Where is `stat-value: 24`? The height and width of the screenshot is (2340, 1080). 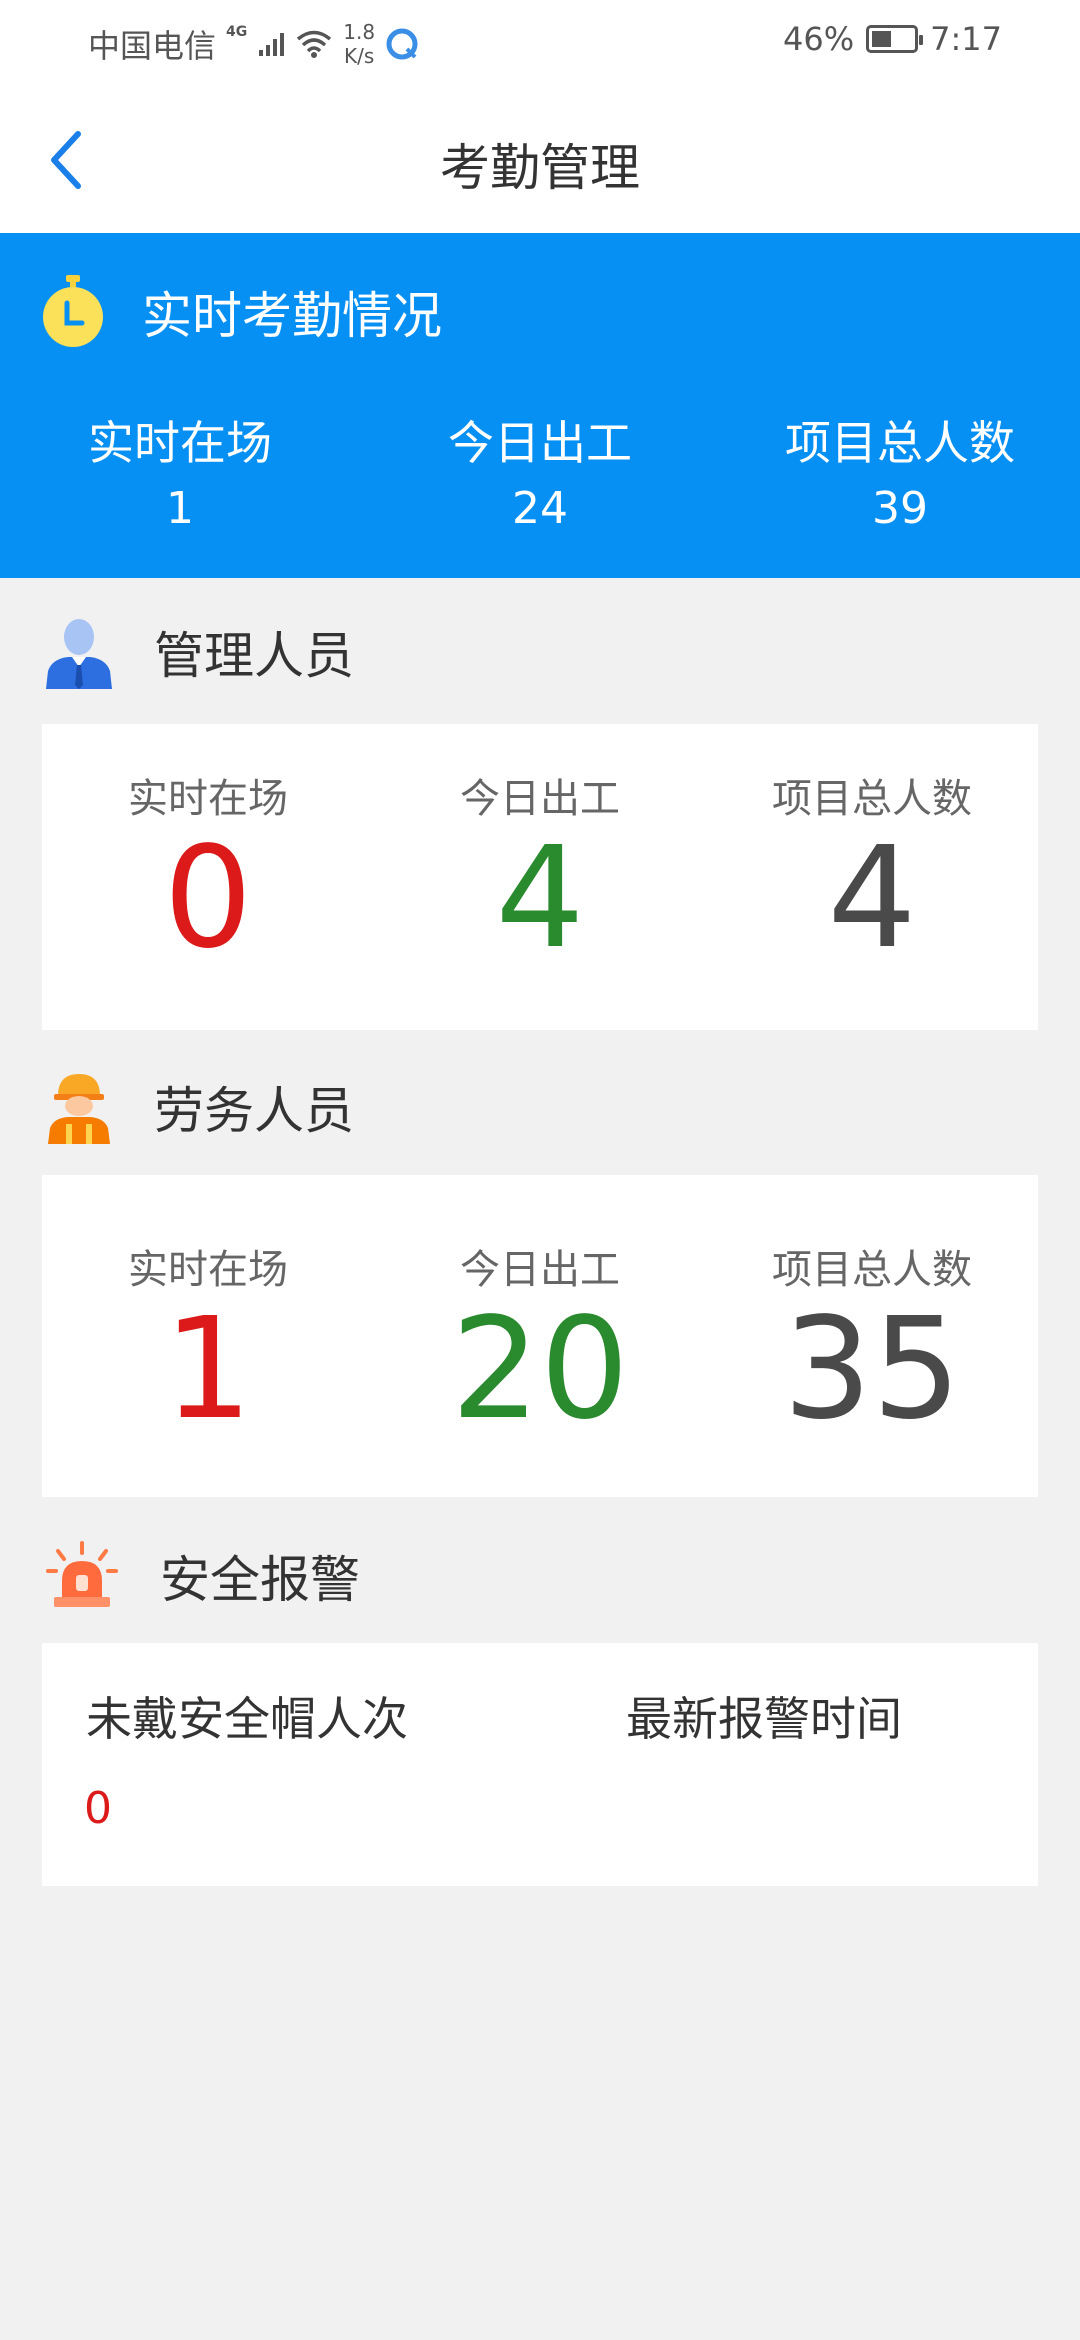 stat-value: 24 is located at coordinates (540, 508).